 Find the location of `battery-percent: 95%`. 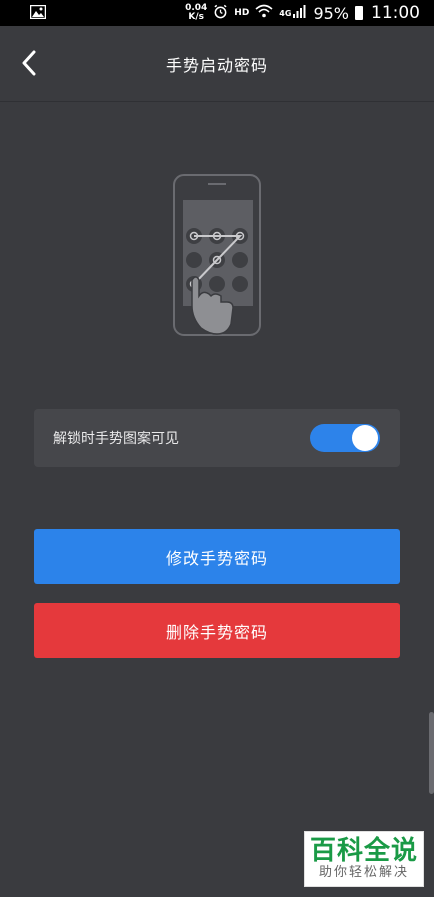

battery-percent: 95% is located at coordinates (331, 13).